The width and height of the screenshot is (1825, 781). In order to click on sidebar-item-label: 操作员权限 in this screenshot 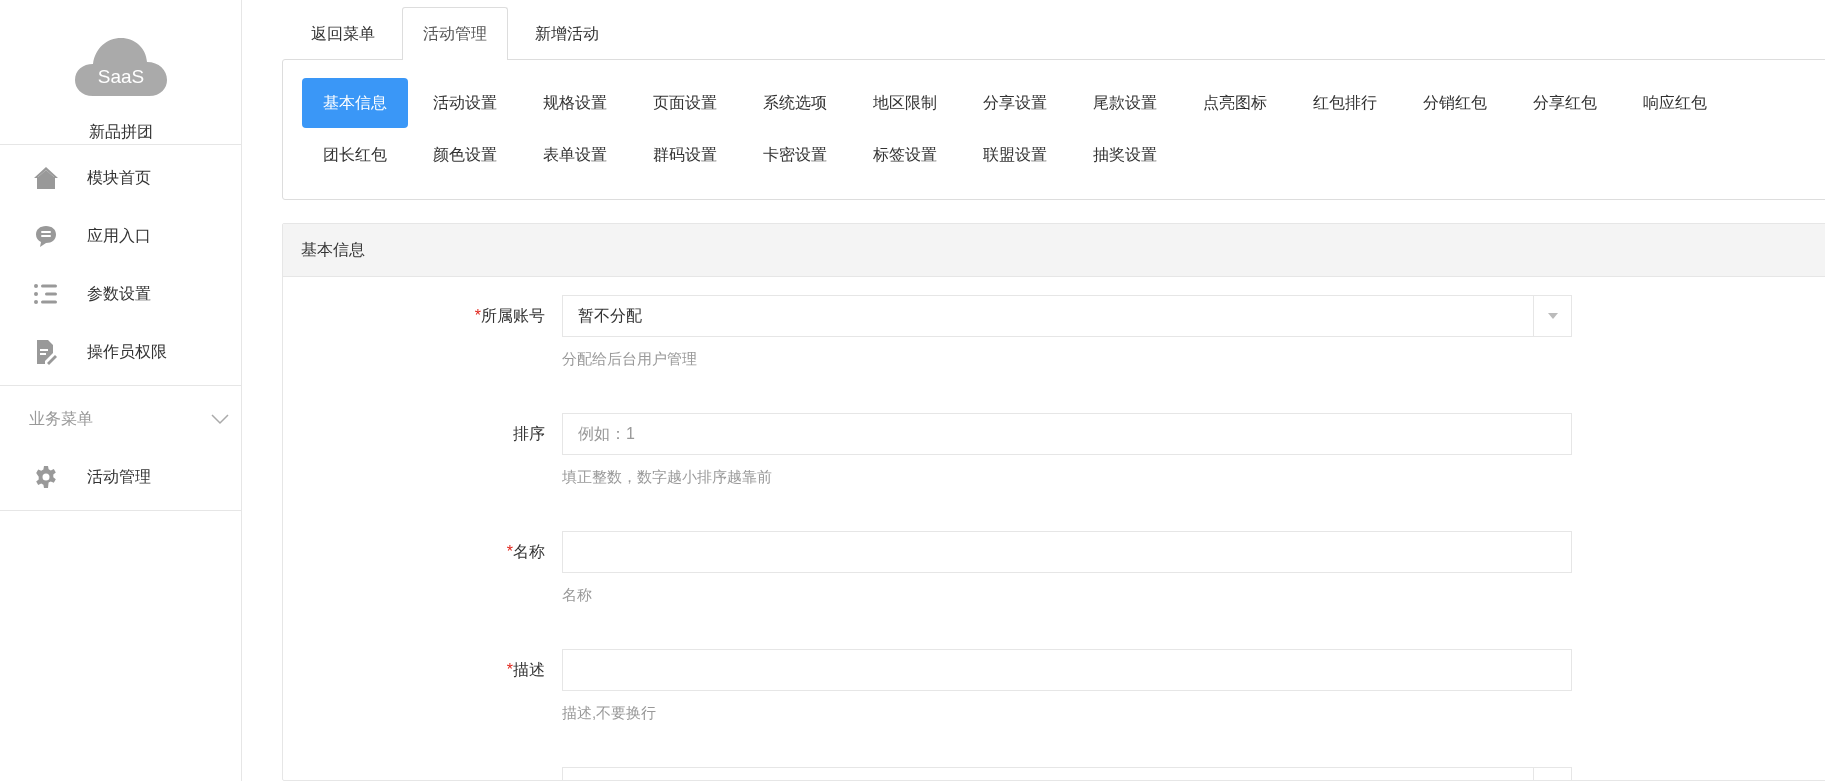, I will do `click(127, 351)`.